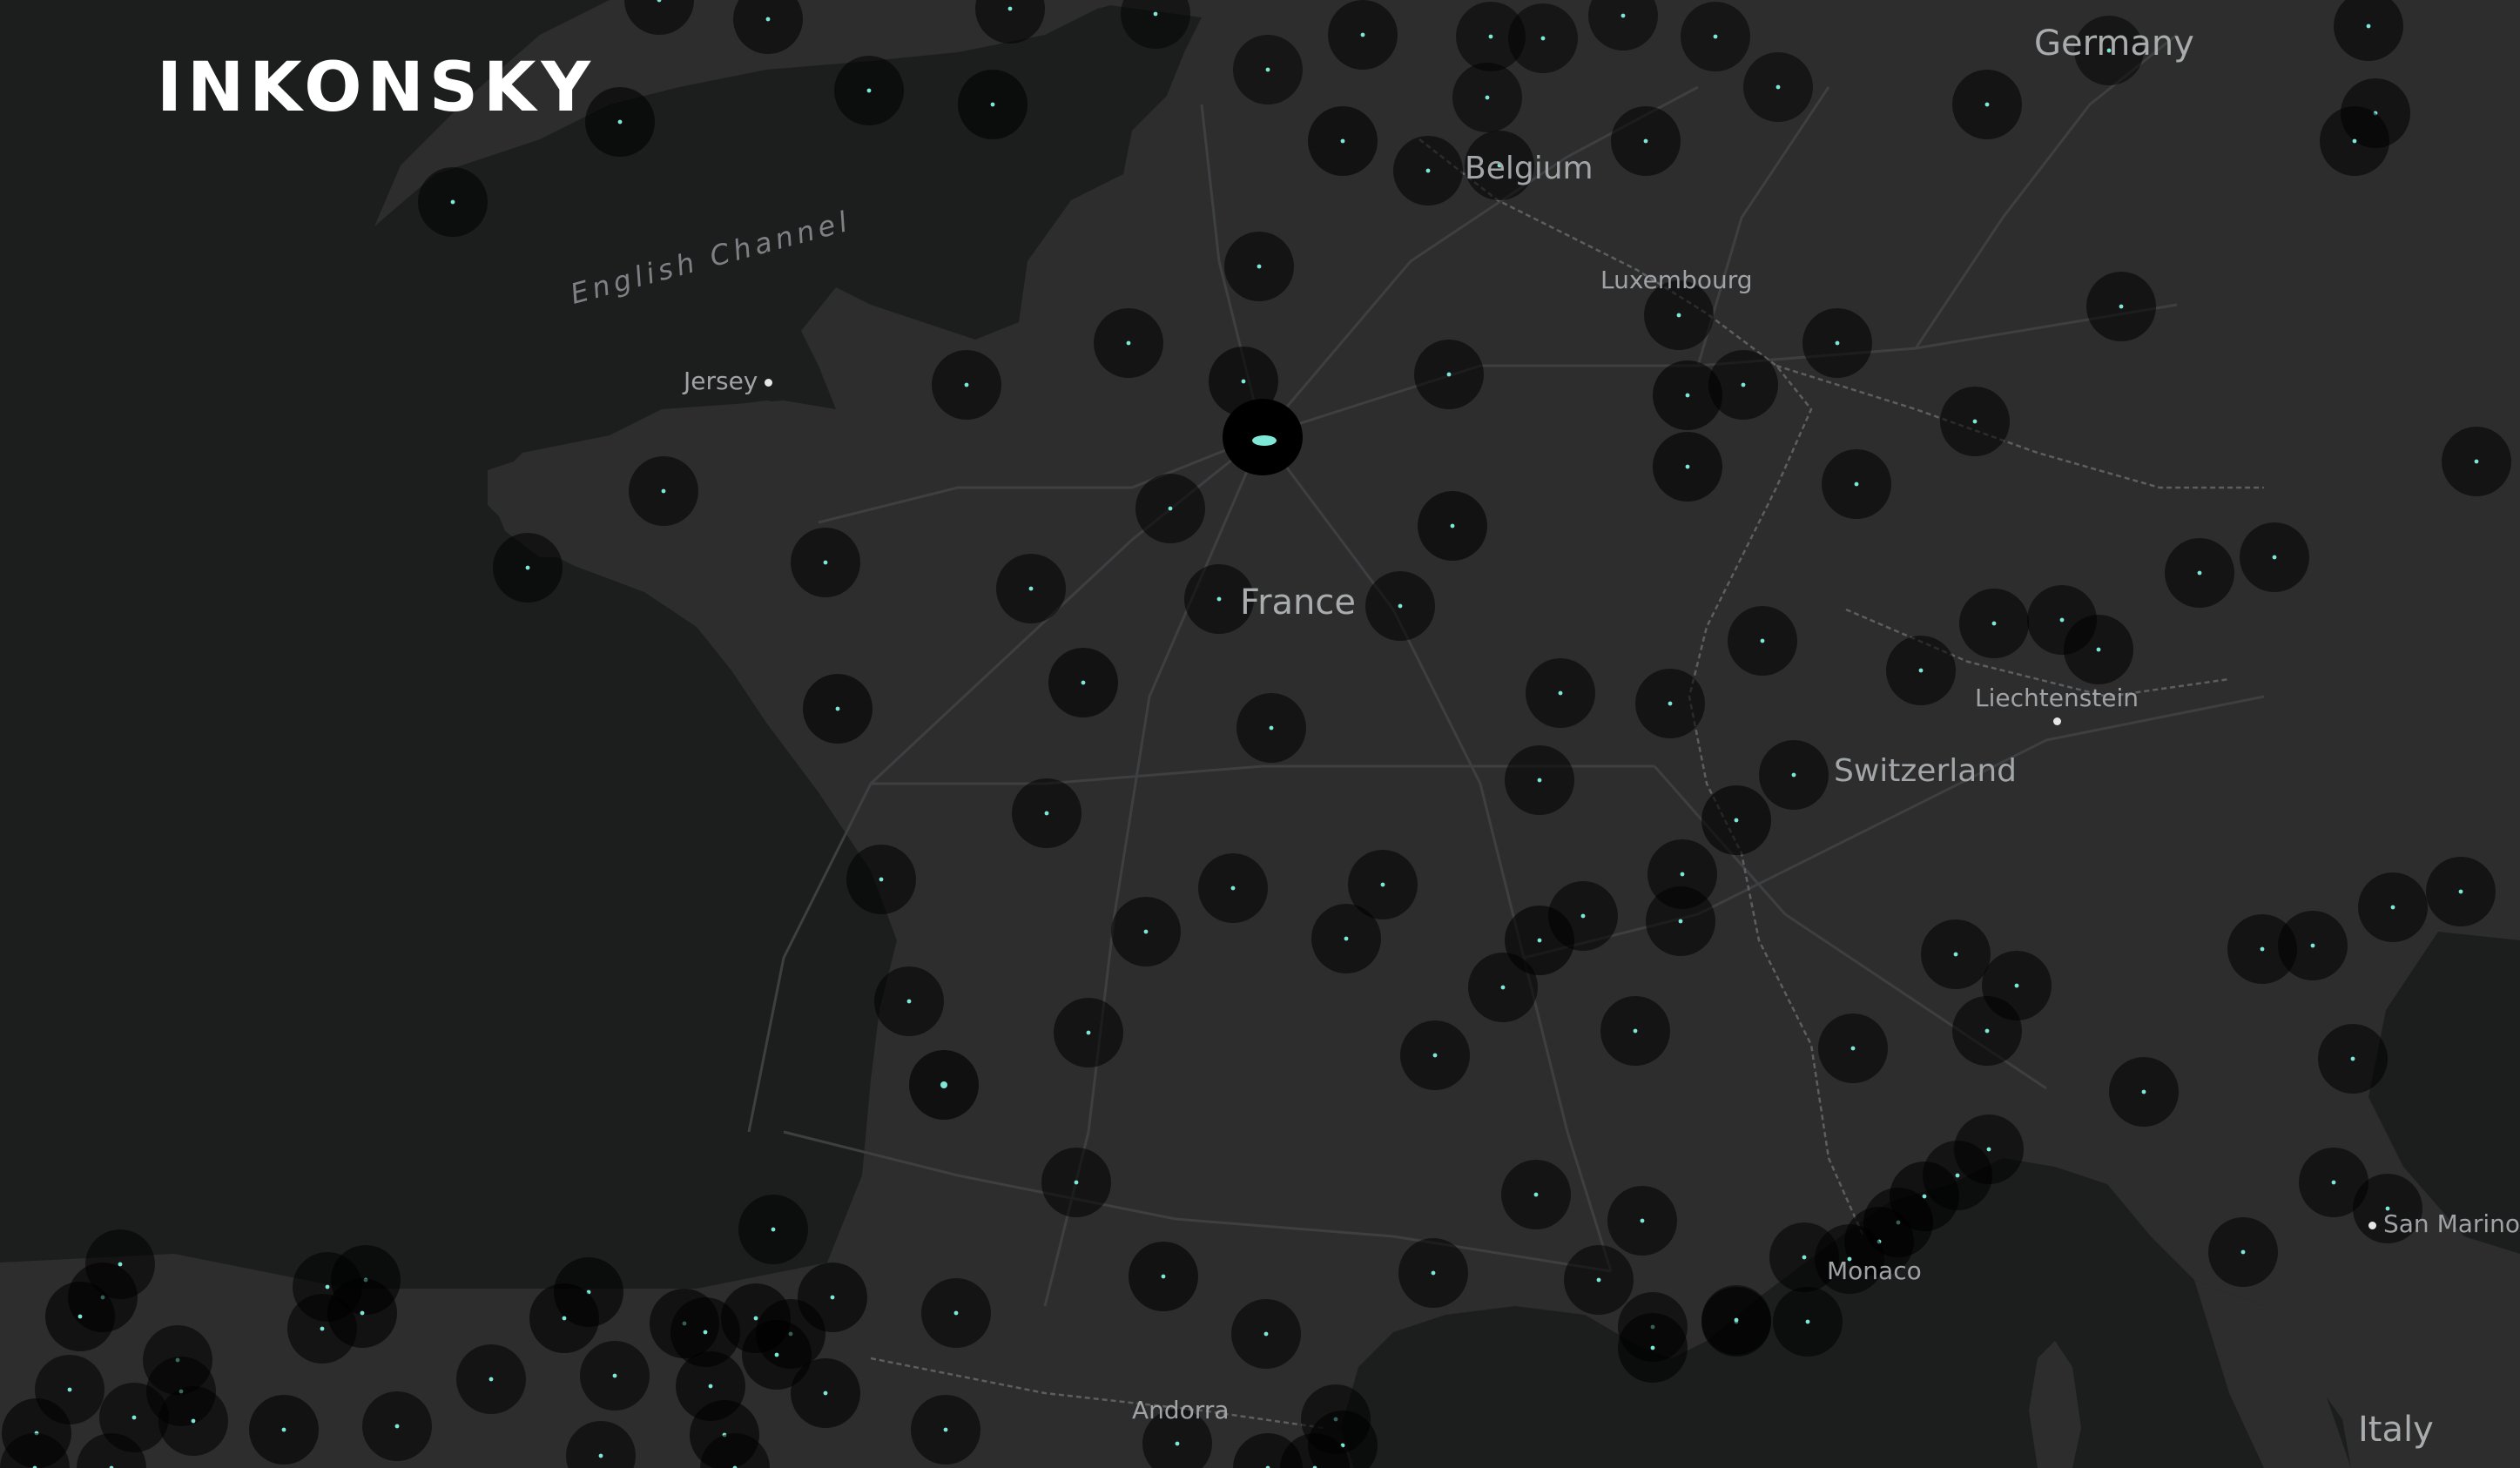 The height and width of the screenshot is (1468, 2520). I want to click on brand-logo: INKONSKY, so click(376, 88).